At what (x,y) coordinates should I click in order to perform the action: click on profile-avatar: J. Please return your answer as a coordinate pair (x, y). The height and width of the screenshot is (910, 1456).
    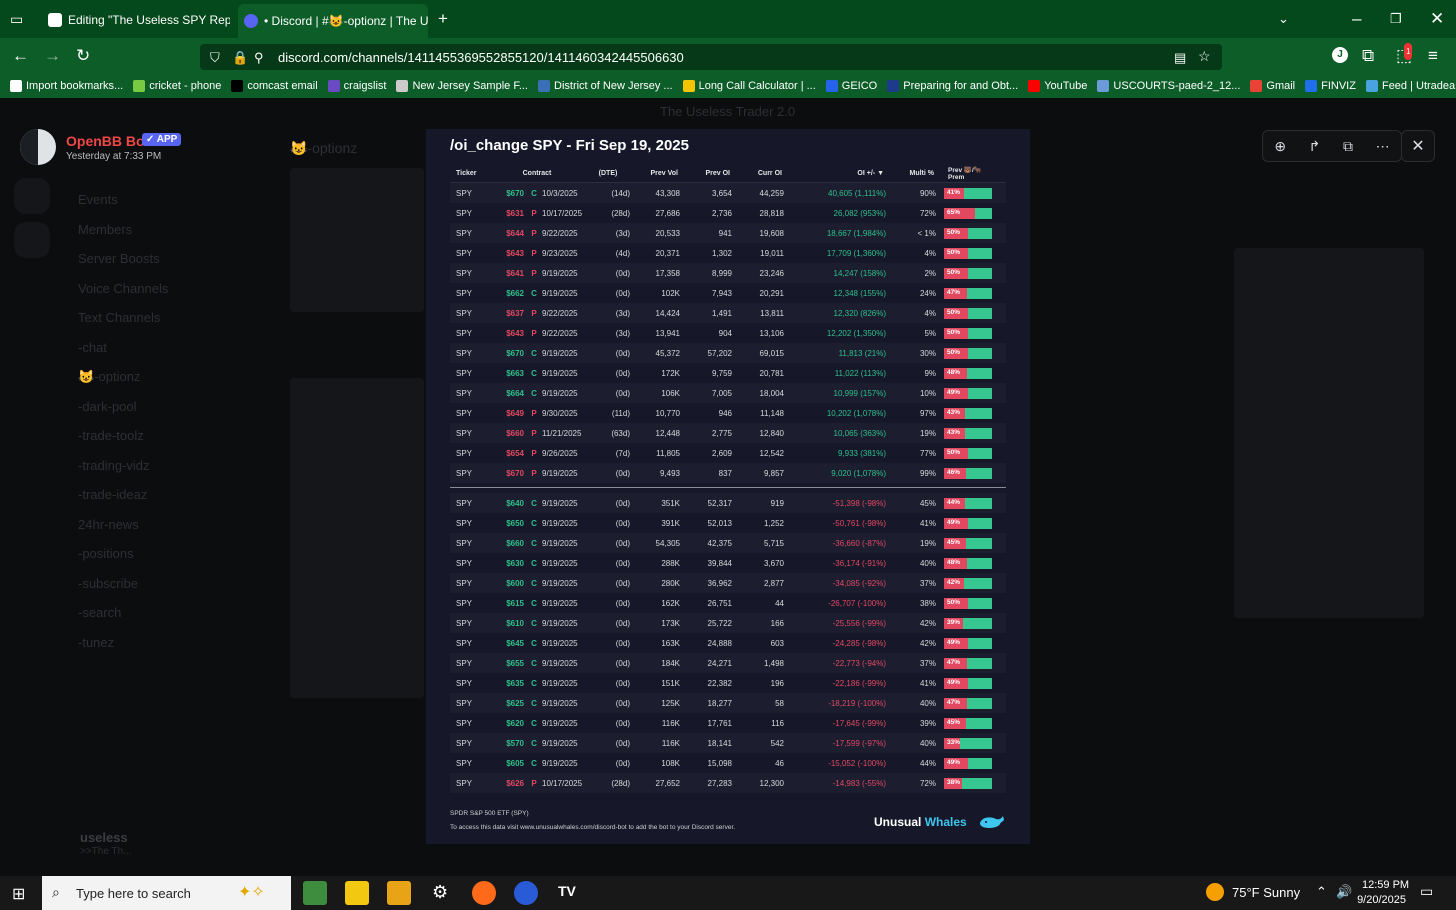
    Looking at the image, I should click on (1340, 55).